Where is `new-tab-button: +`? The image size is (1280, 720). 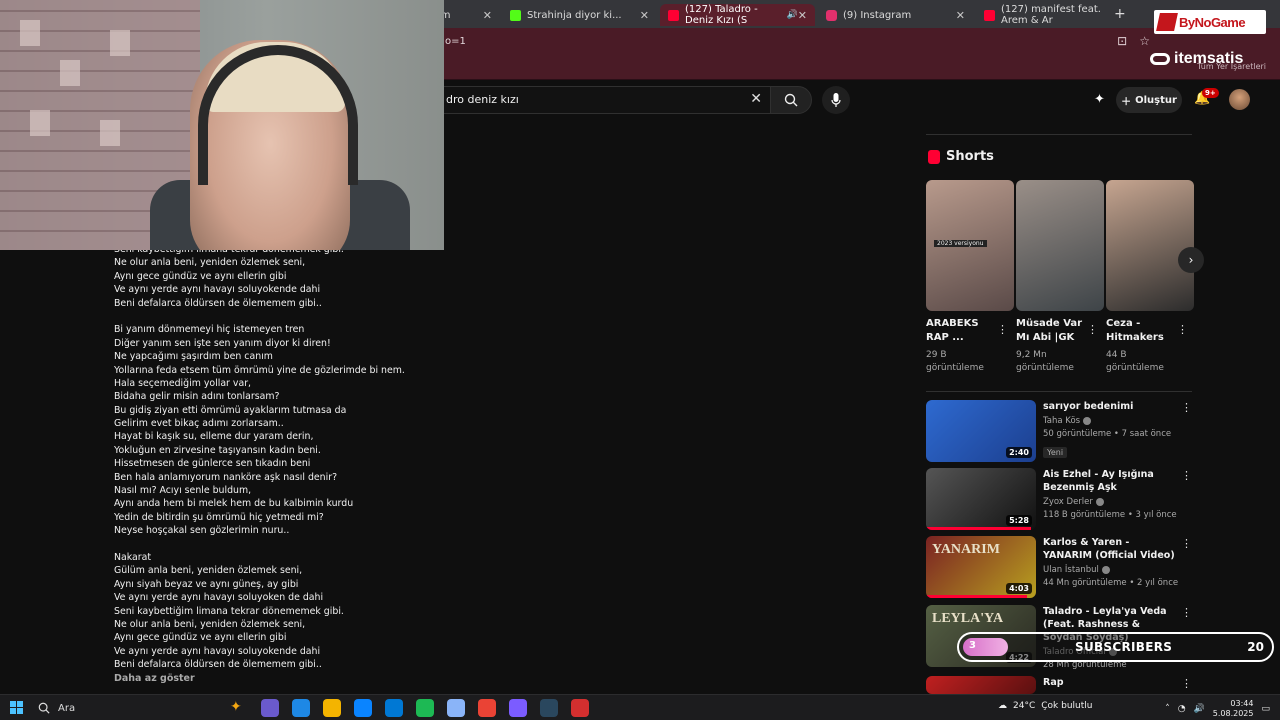 new-tab-button: + is located at coordinates (1120, 14).